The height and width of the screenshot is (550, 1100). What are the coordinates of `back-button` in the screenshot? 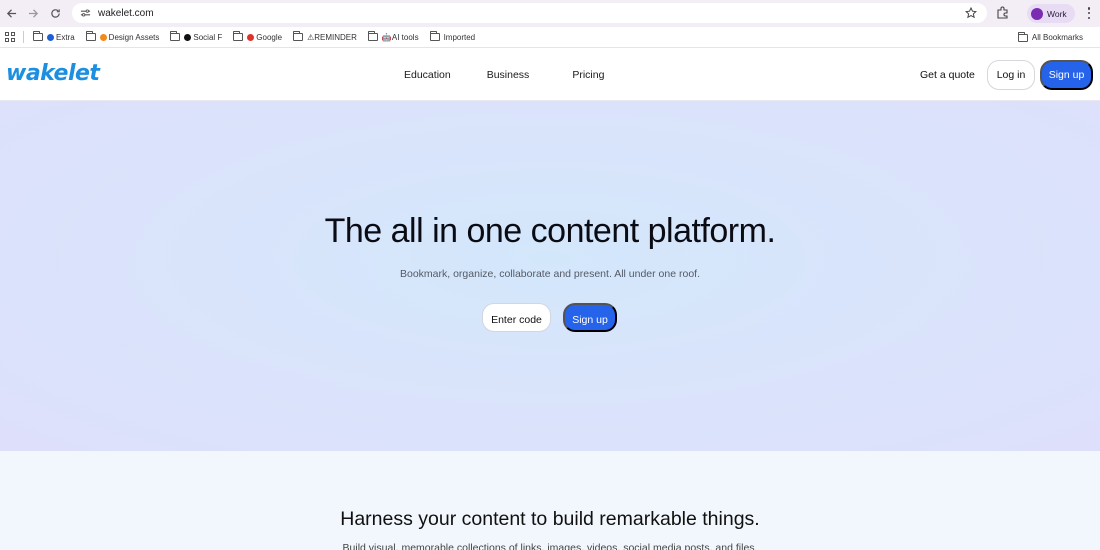 It's located at (11, 14).